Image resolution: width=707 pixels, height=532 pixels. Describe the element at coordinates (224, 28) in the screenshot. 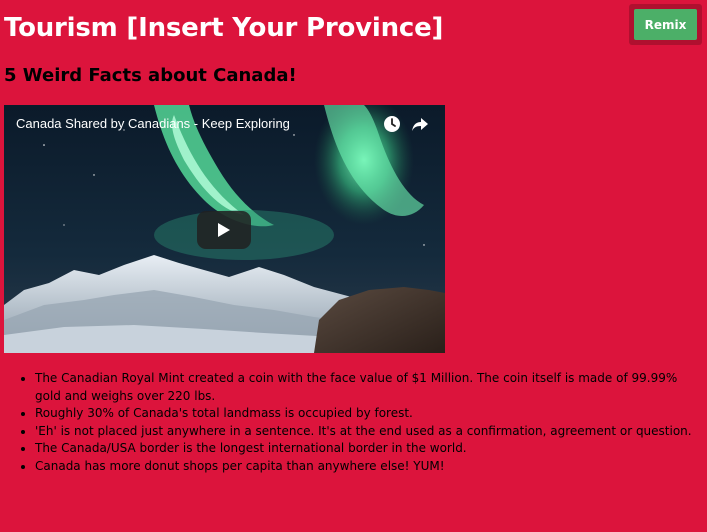

I see `page-title: Tourism [Insert Your Province]` at that location.